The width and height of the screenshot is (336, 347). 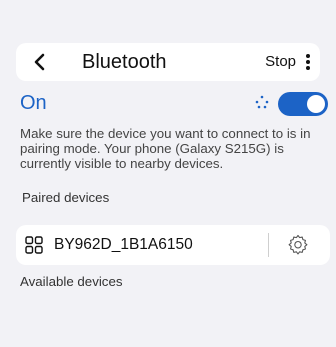 I want to click on gear-icon, so click(x=298, y=245).